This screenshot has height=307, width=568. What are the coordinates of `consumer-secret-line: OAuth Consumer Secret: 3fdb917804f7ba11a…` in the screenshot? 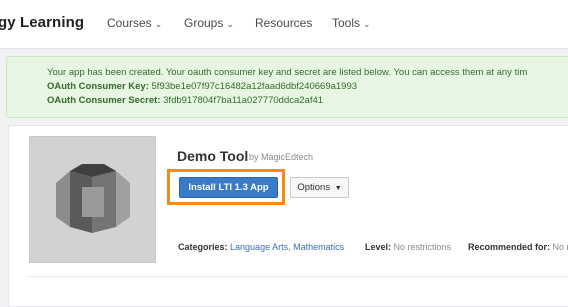 It's located at (185, 100).